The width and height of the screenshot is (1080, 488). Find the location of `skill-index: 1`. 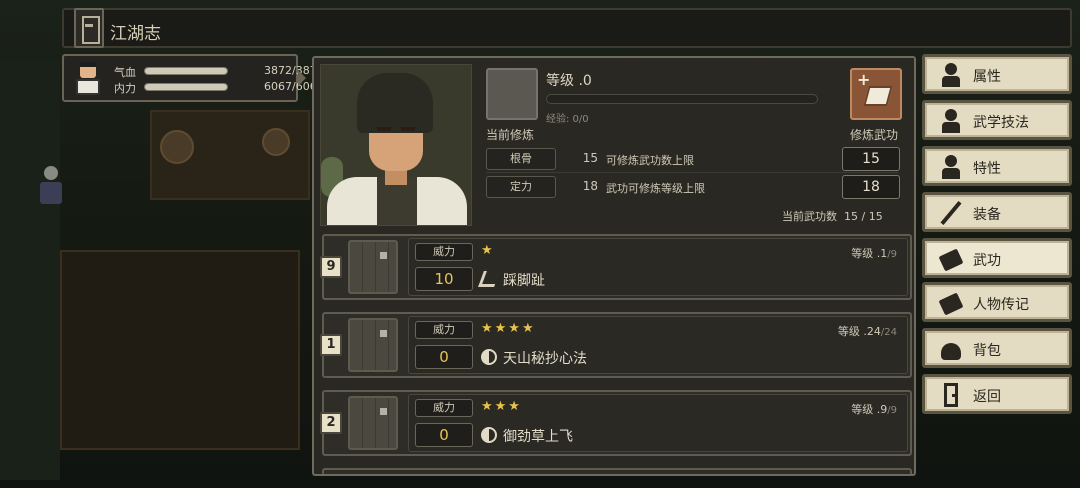

skill-index: 1 is located at coordinates (331, 345).